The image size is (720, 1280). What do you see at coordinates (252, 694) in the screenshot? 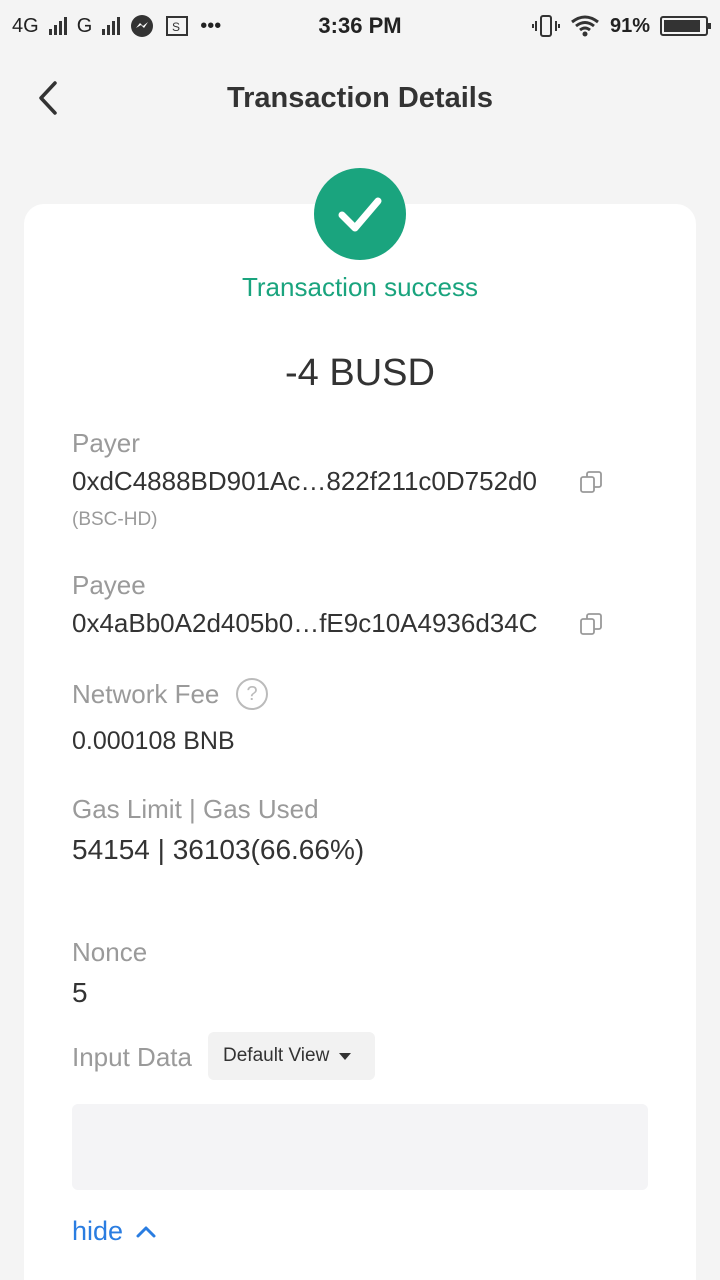
I see `question-circle-icon: ?` at bounding box center [252, 694].